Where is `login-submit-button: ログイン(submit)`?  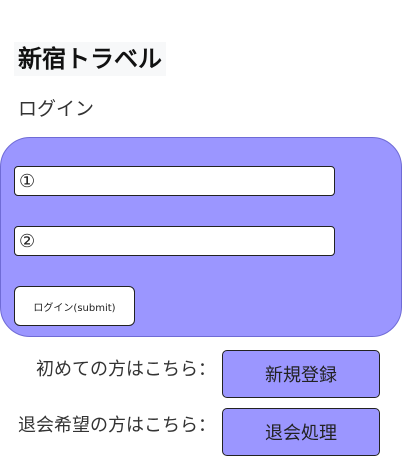 login-submit-button: ログイン(submit) is located at coordinates (74, 306).